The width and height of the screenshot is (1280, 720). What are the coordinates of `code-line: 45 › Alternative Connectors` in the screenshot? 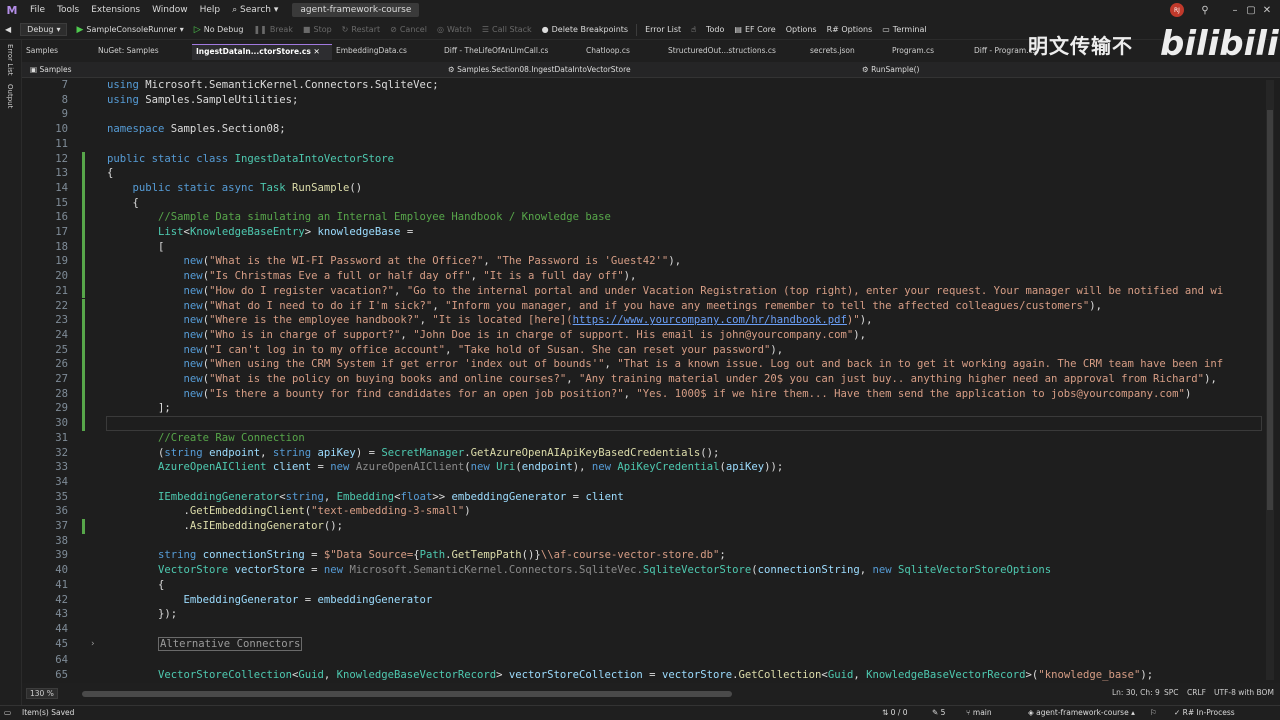 It's located at (651, 644).